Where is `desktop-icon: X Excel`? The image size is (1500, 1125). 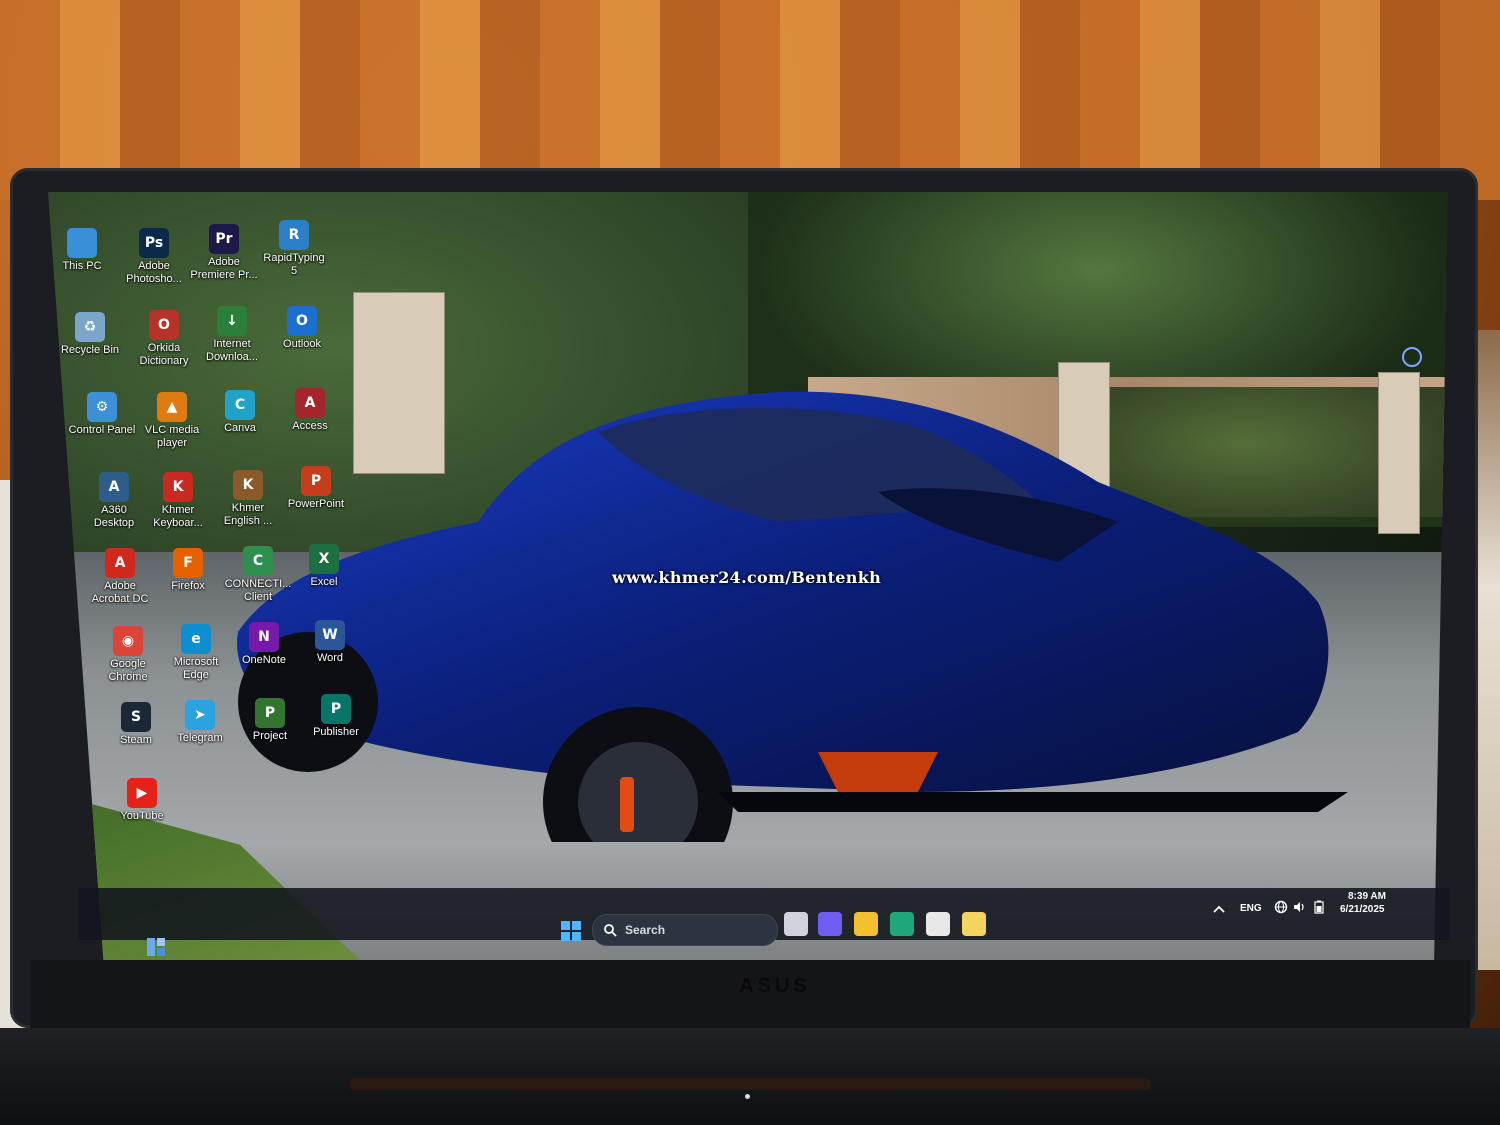 desktop-icon: X Excel is located at coordinates (324, 566).